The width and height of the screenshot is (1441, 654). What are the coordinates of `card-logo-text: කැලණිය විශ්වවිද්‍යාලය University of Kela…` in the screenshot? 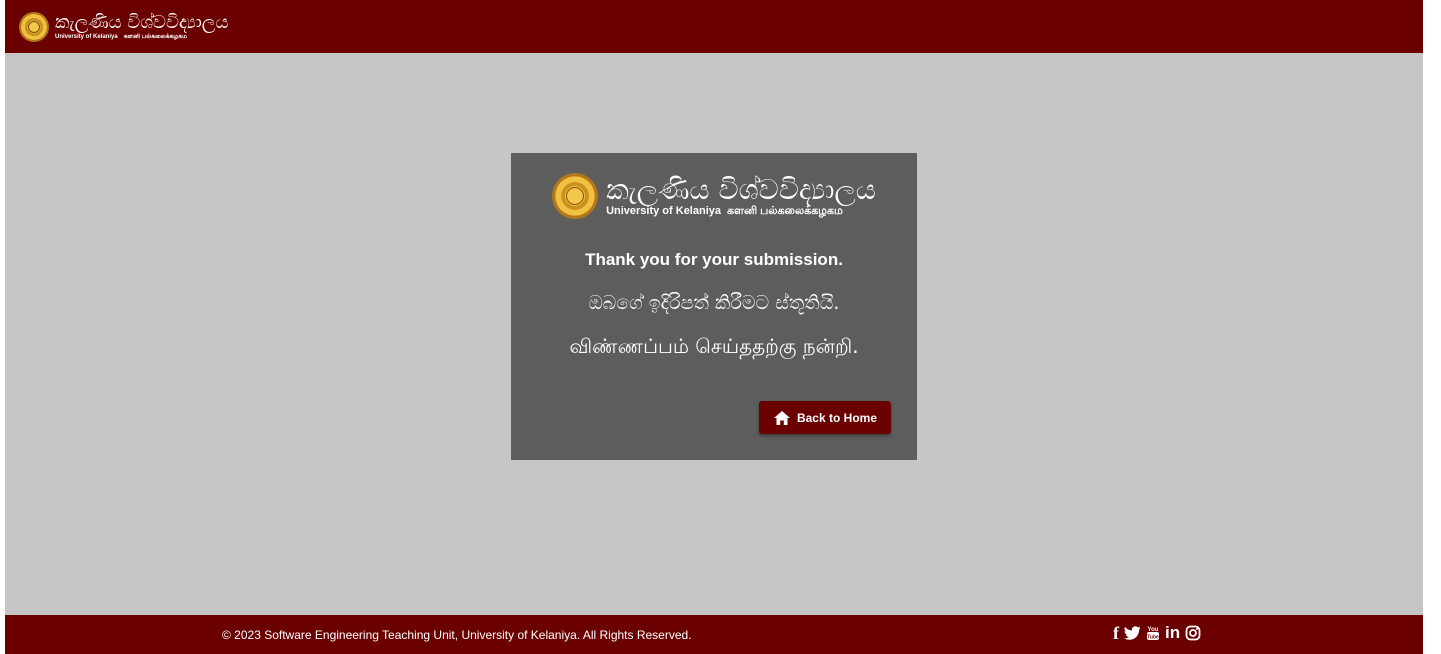 It's located at (741, 195).